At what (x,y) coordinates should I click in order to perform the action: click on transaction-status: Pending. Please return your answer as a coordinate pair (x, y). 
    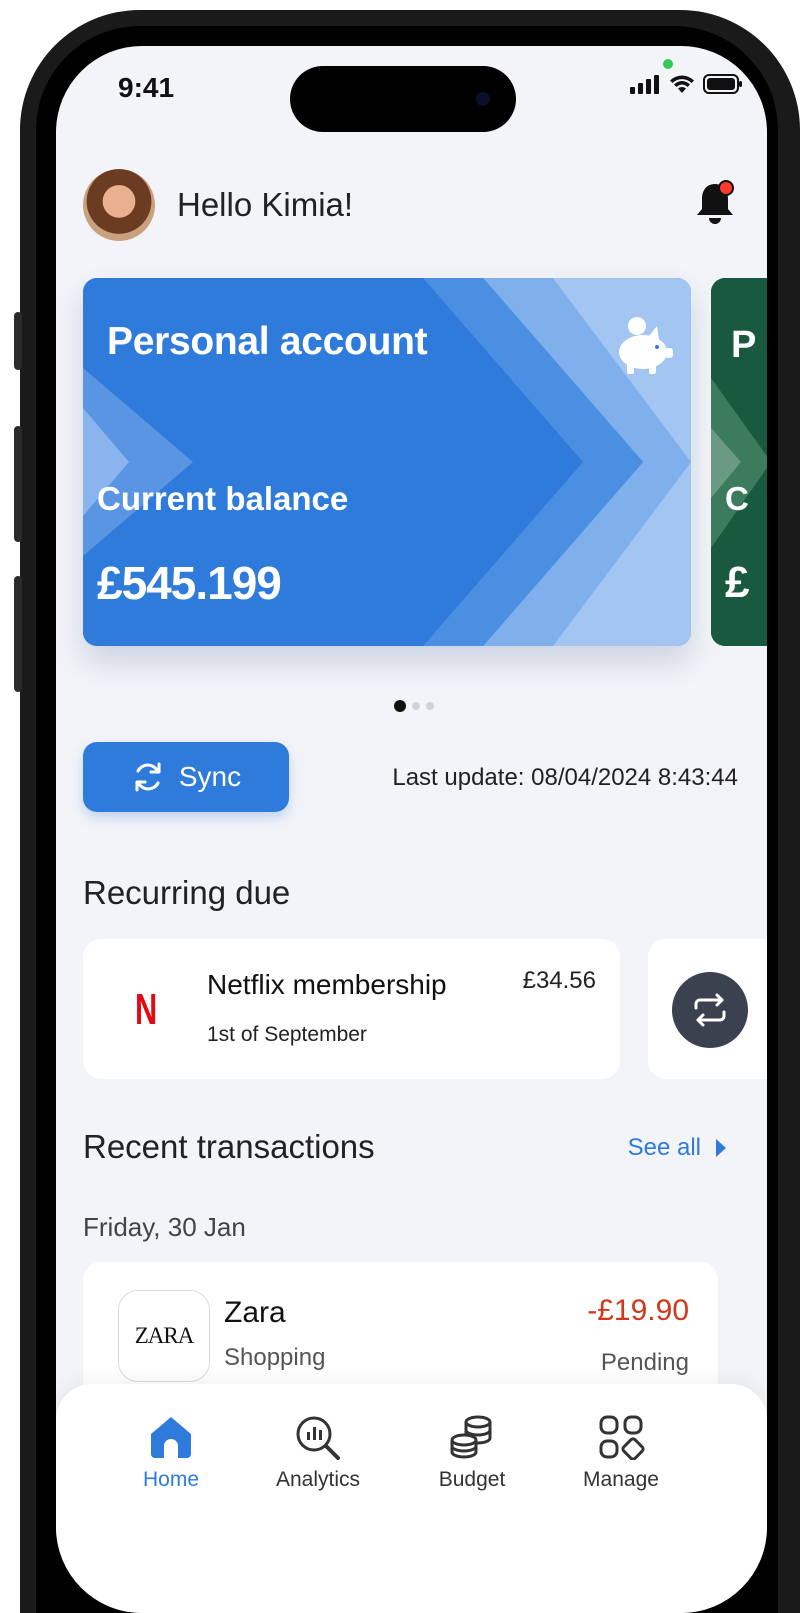
    Looking at the image, I should click on (644, 1362).